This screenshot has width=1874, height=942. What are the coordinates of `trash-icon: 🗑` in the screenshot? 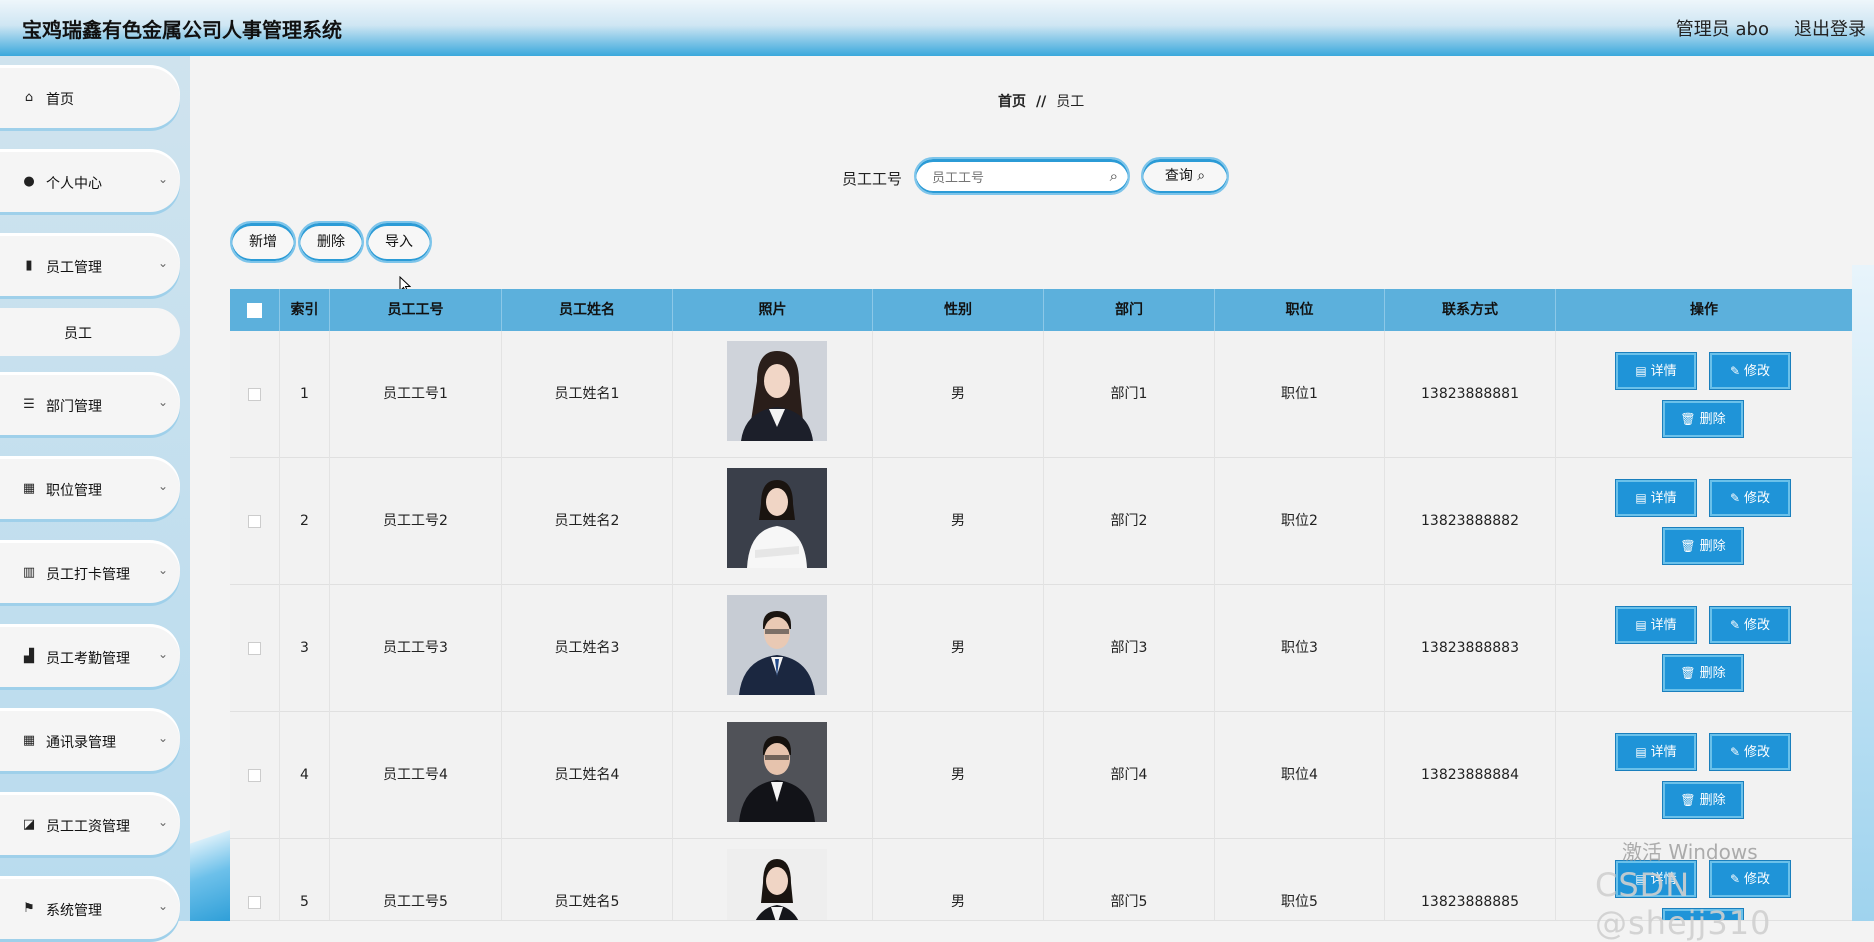 It's located at (1688, 546).